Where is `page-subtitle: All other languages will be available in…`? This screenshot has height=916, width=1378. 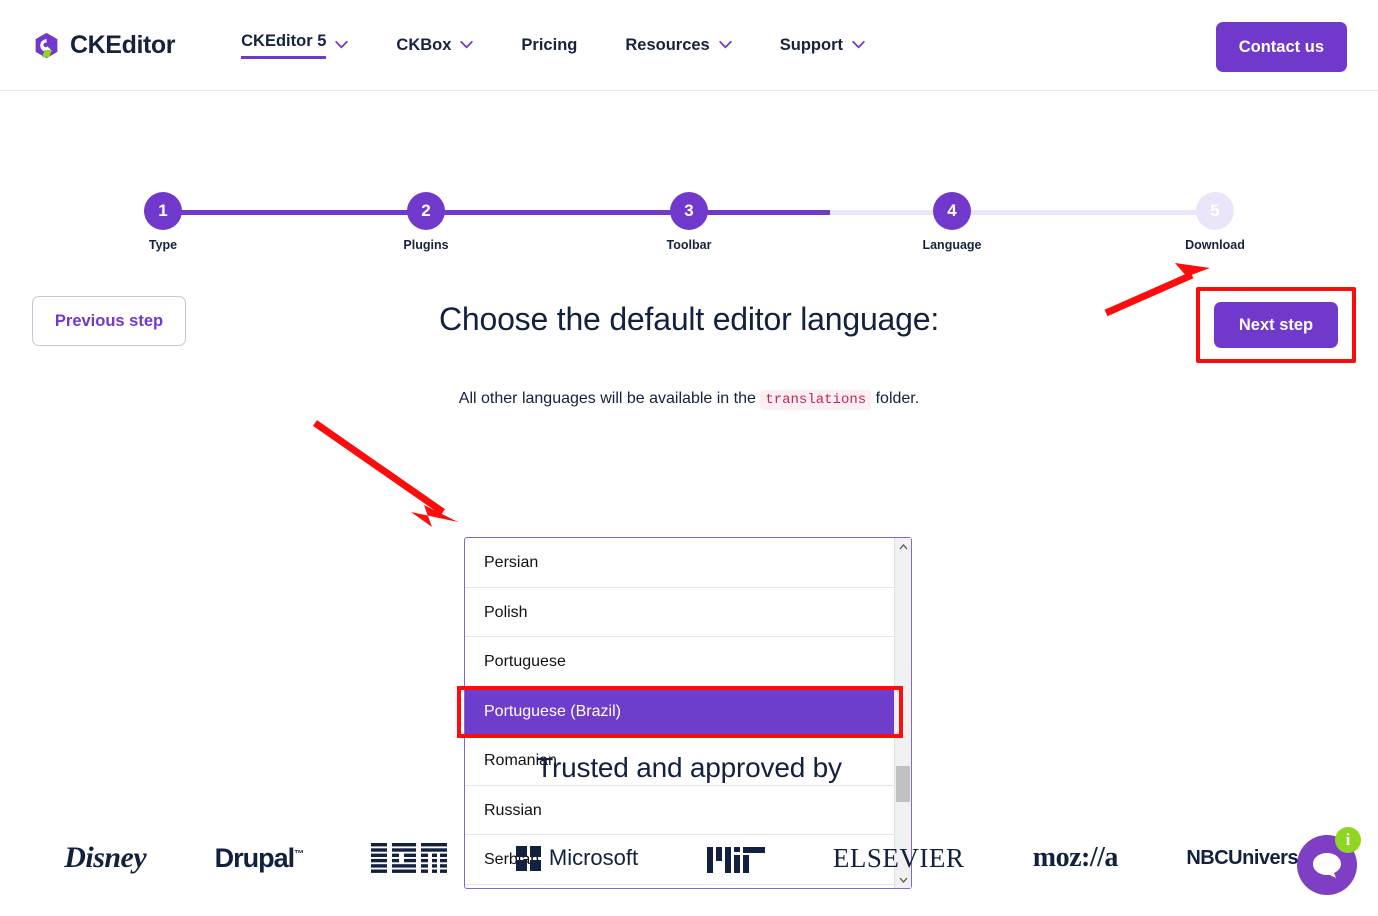
page-subtitle: All other languages will be available in… is located at coordinates (689, 400).